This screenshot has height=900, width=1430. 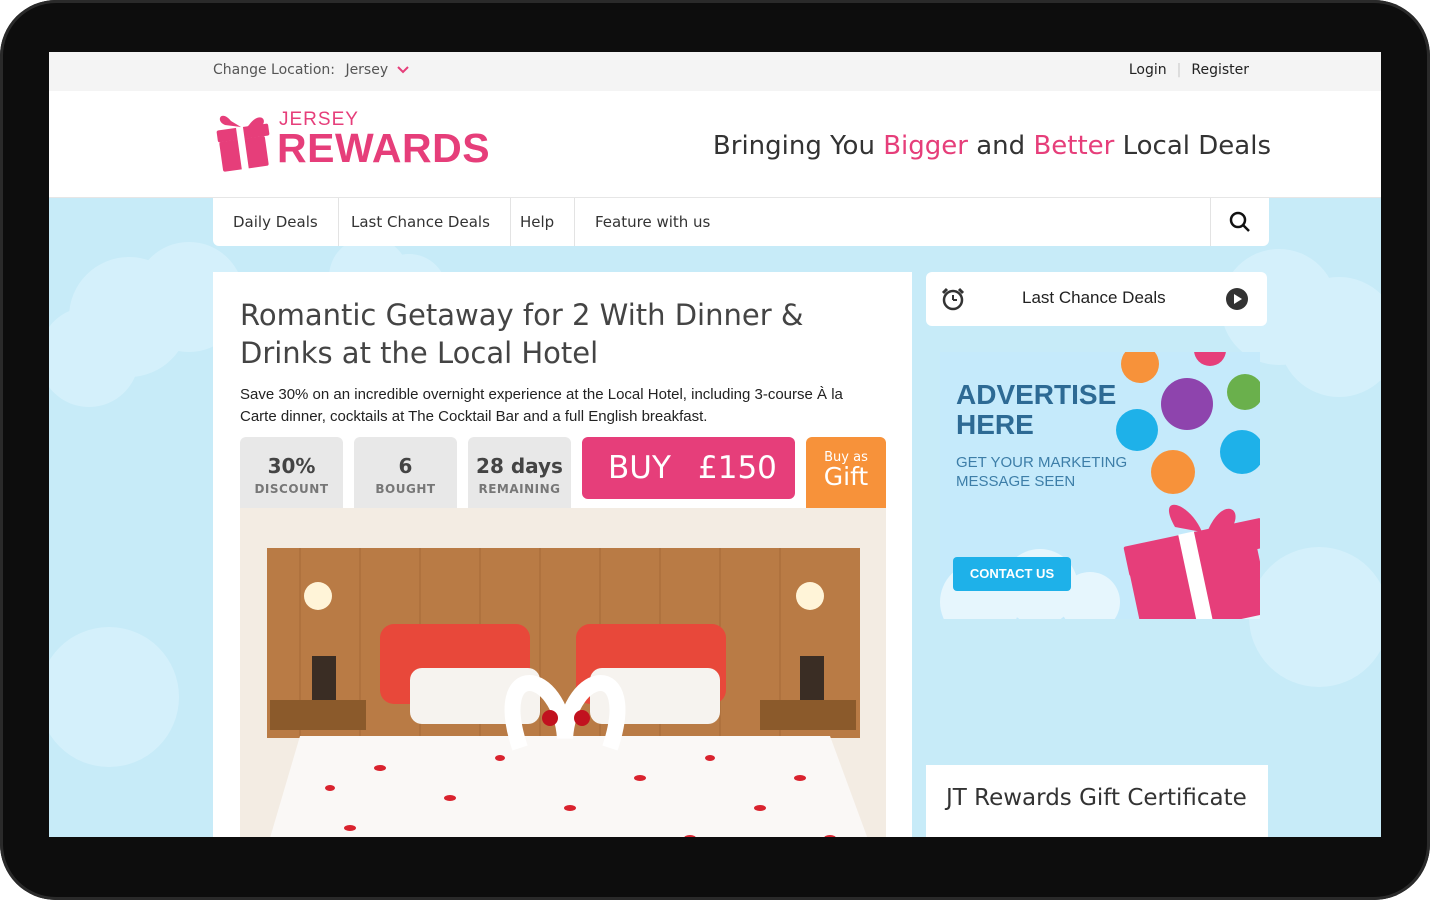 I want to click on ad-subheading: GET YOUR MARKETING MESSAGE SEEN, so click(x=1041, y=472).